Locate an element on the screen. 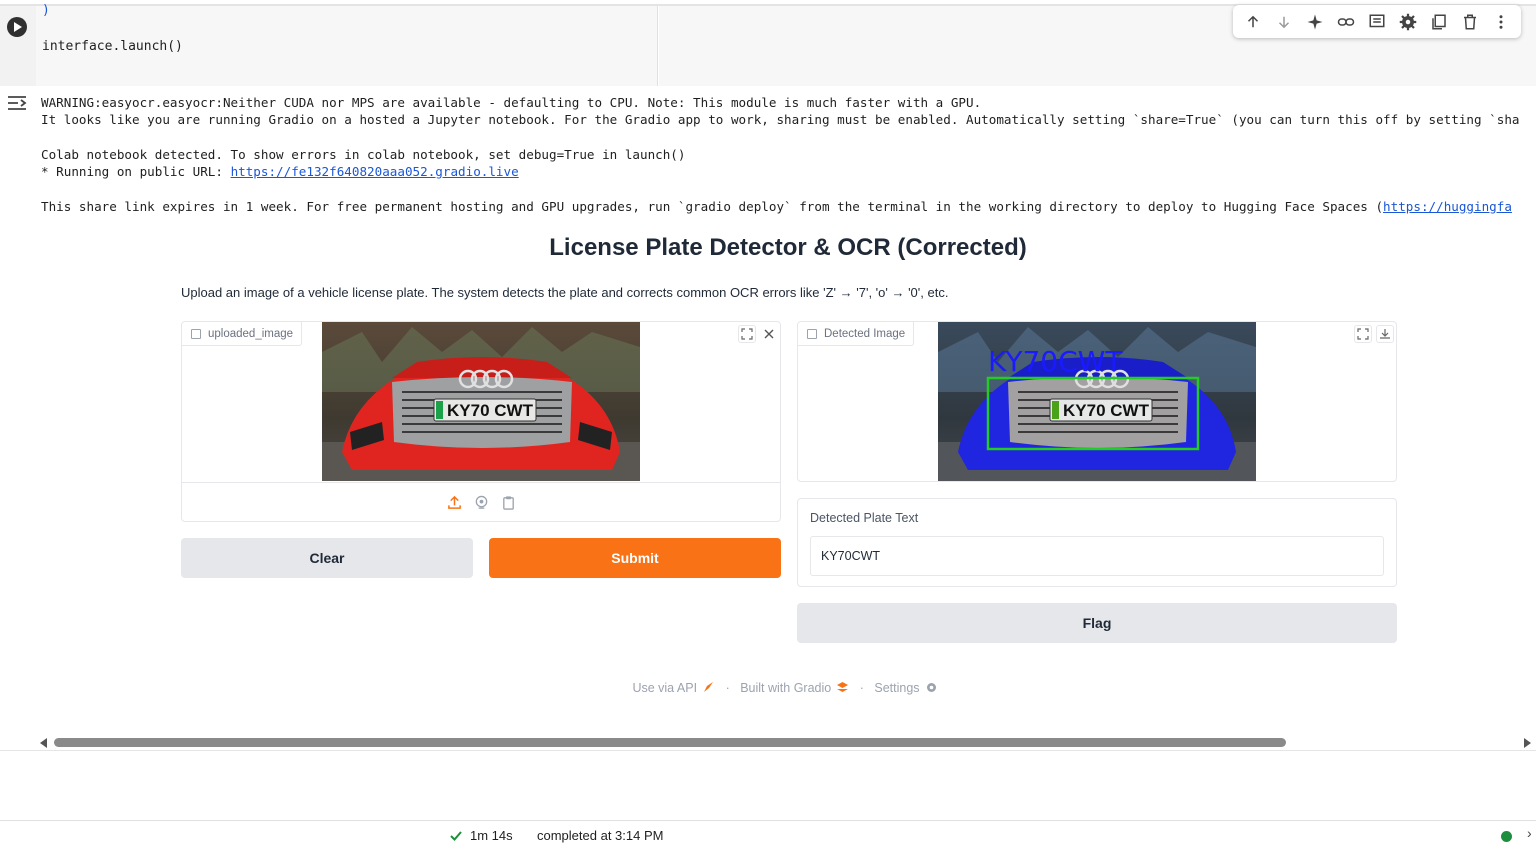  arrow-down-icon is located at coordinates (1284, 22).